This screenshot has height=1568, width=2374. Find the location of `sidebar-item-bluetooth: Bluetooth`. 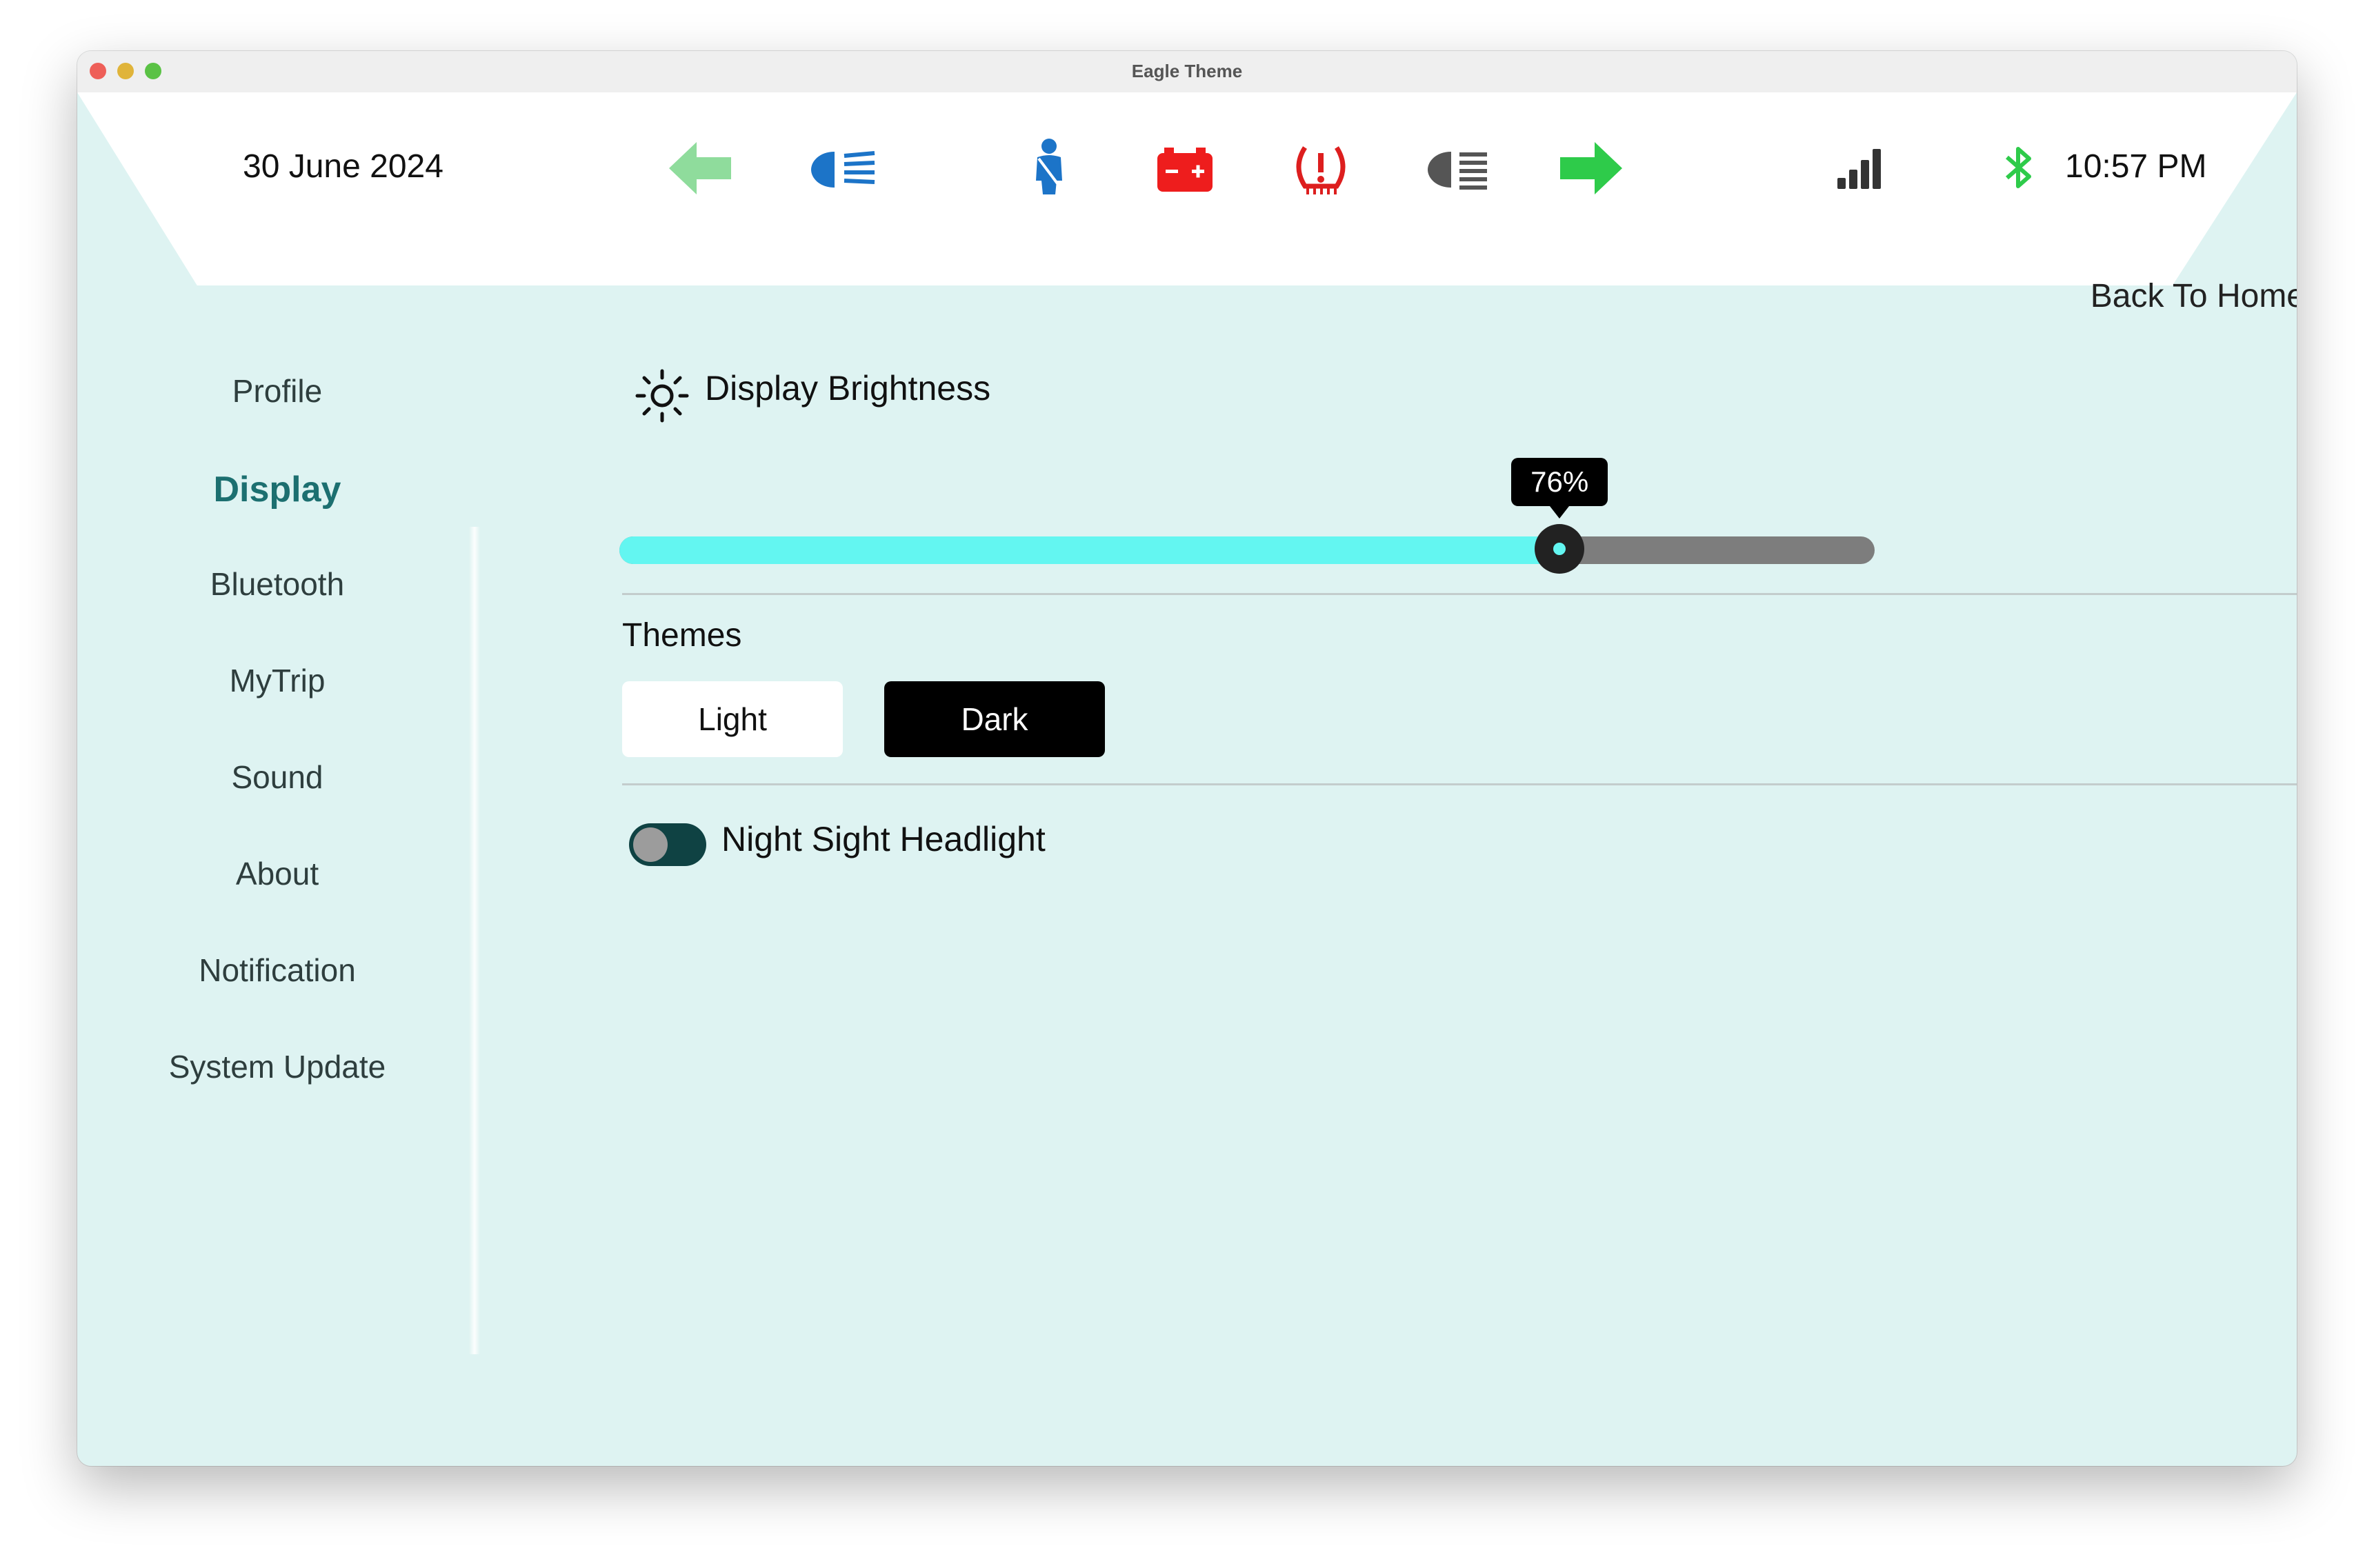

sidebar-item-bluetooth: Bluetooth is located at coordinates (277, 616).